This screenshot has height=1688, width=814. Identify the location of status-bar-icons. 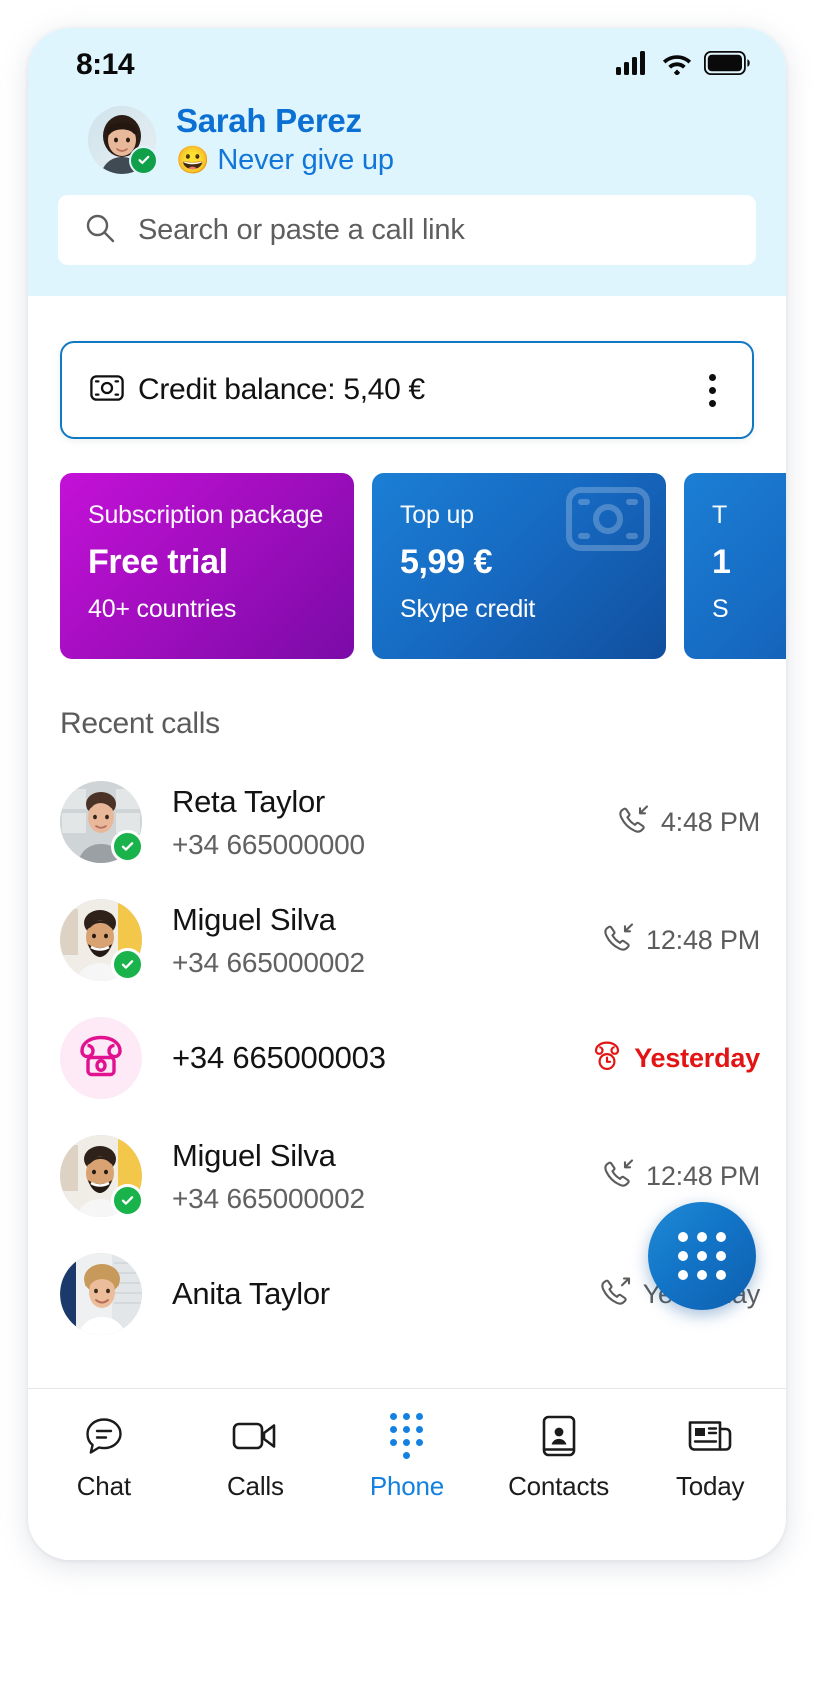
(683, 65).